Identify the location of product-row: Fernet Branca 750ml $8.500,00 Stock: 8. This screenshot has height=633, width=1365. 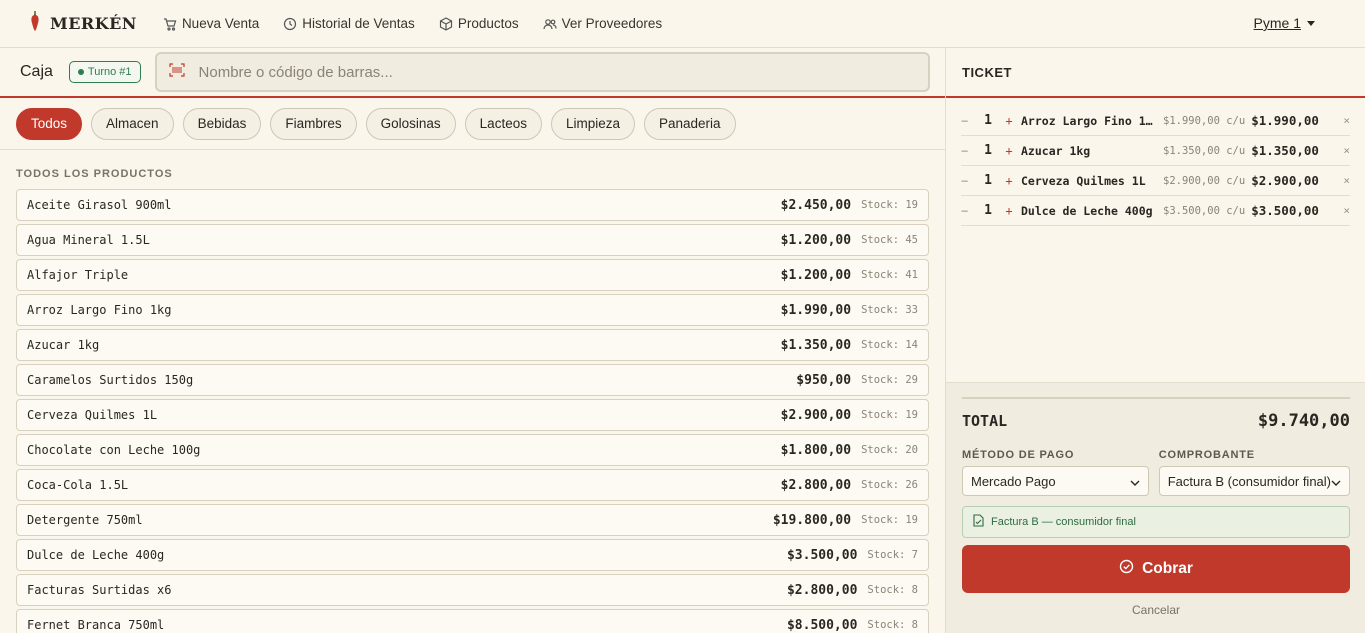
(472, 621).